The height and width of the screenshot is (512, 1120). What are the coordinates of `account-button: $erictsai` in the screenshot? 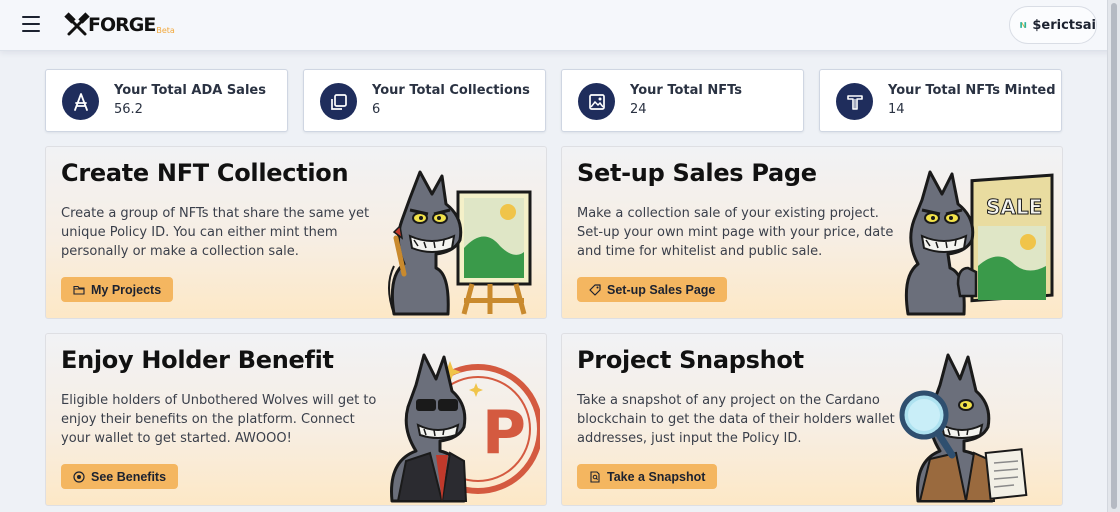 It's located at (1053, 25).